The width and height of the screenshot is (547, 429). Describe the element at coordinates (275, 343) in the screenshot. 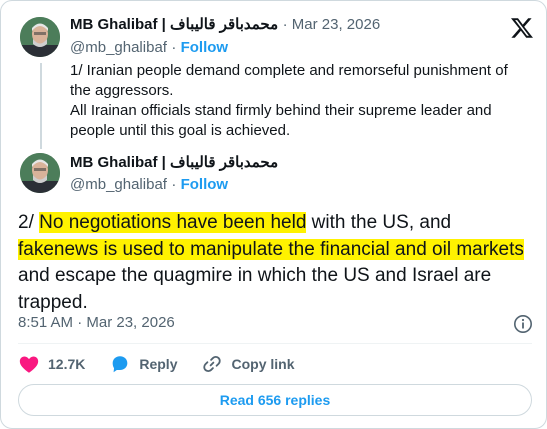

I see `divider` at that location.